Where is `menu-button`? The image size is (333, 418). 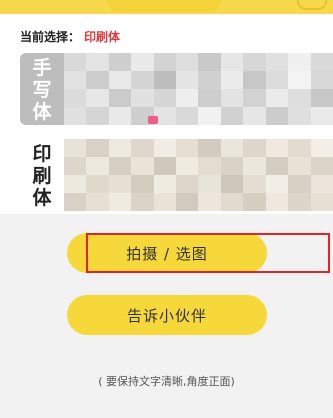 menu-button is located at coordinates (312, 5).